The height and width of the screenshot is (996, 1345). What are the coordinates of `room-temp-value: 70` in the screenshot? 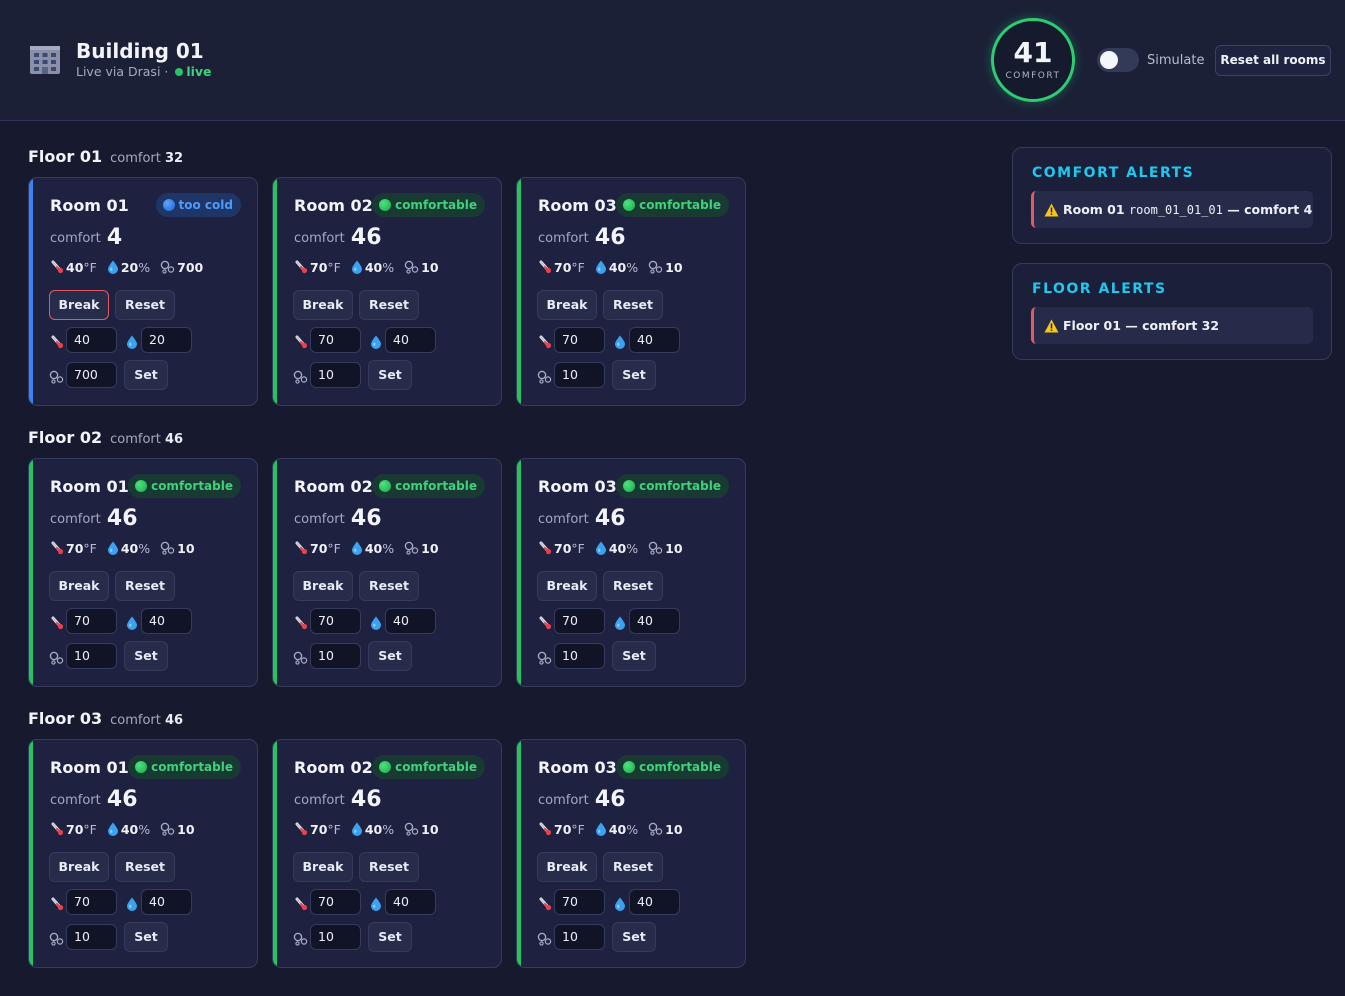 It's located at (75, 829).